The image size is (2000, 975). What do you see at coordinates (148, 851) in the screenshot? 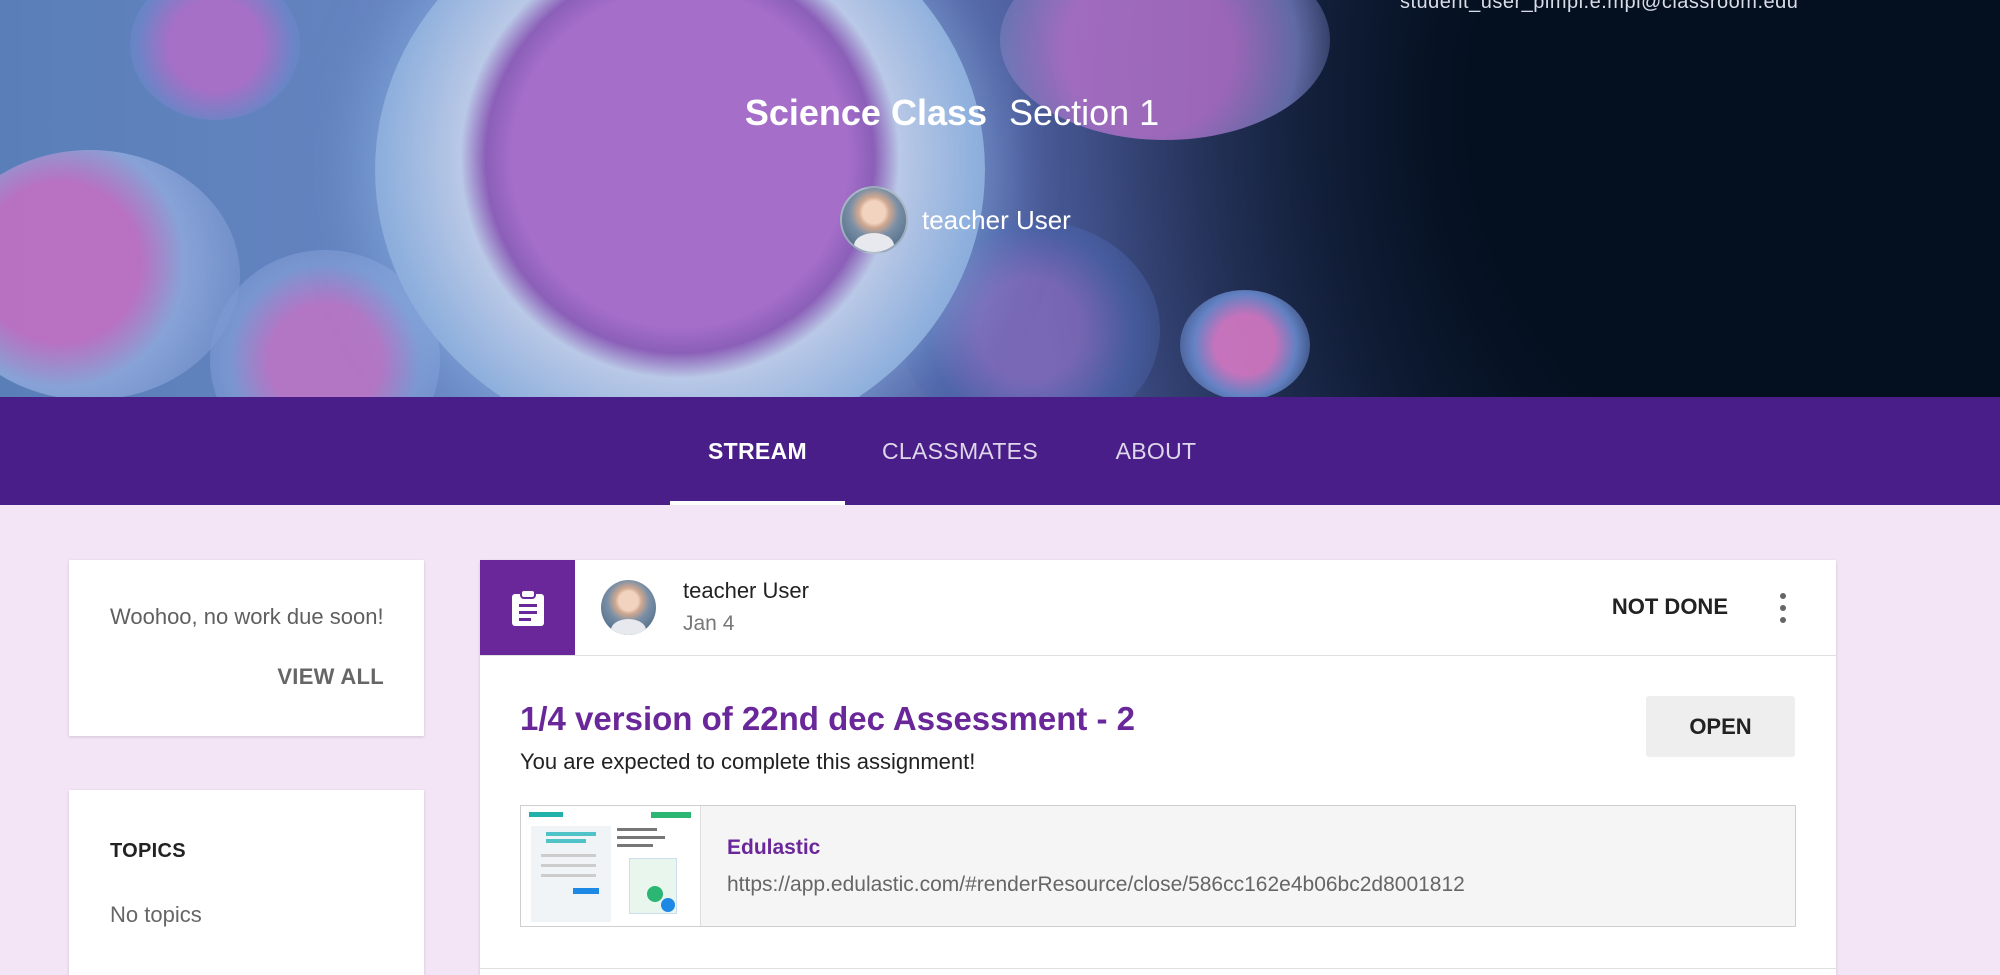
I see `topics-heading: TOPICS` at bounding box center [148, 851].